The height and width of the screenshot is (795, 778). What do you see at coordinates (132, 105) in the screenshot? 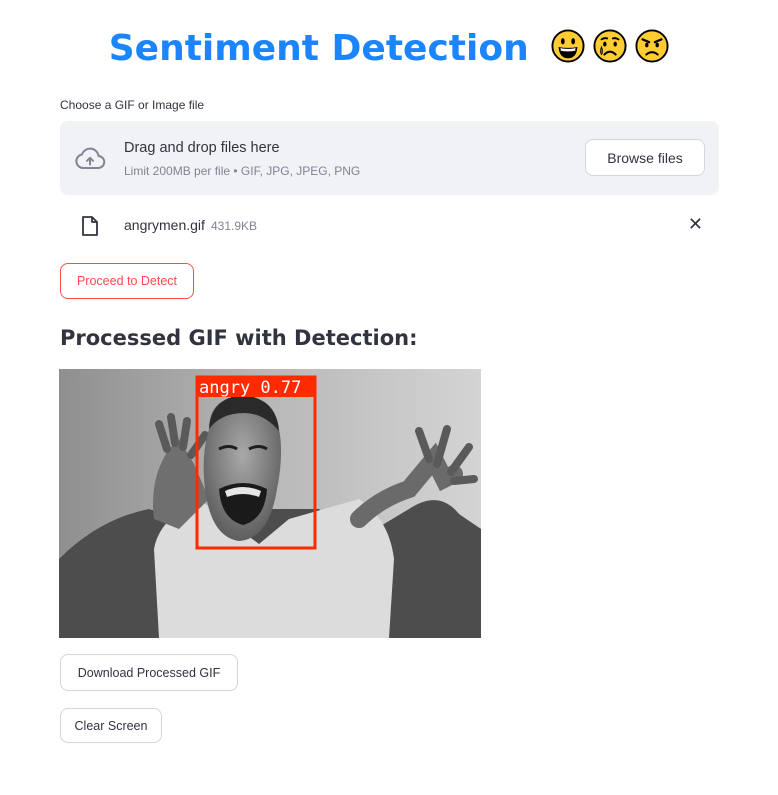
I see `uploader-label: Choose a GIF or Image file` at bounding box center [132, 105].